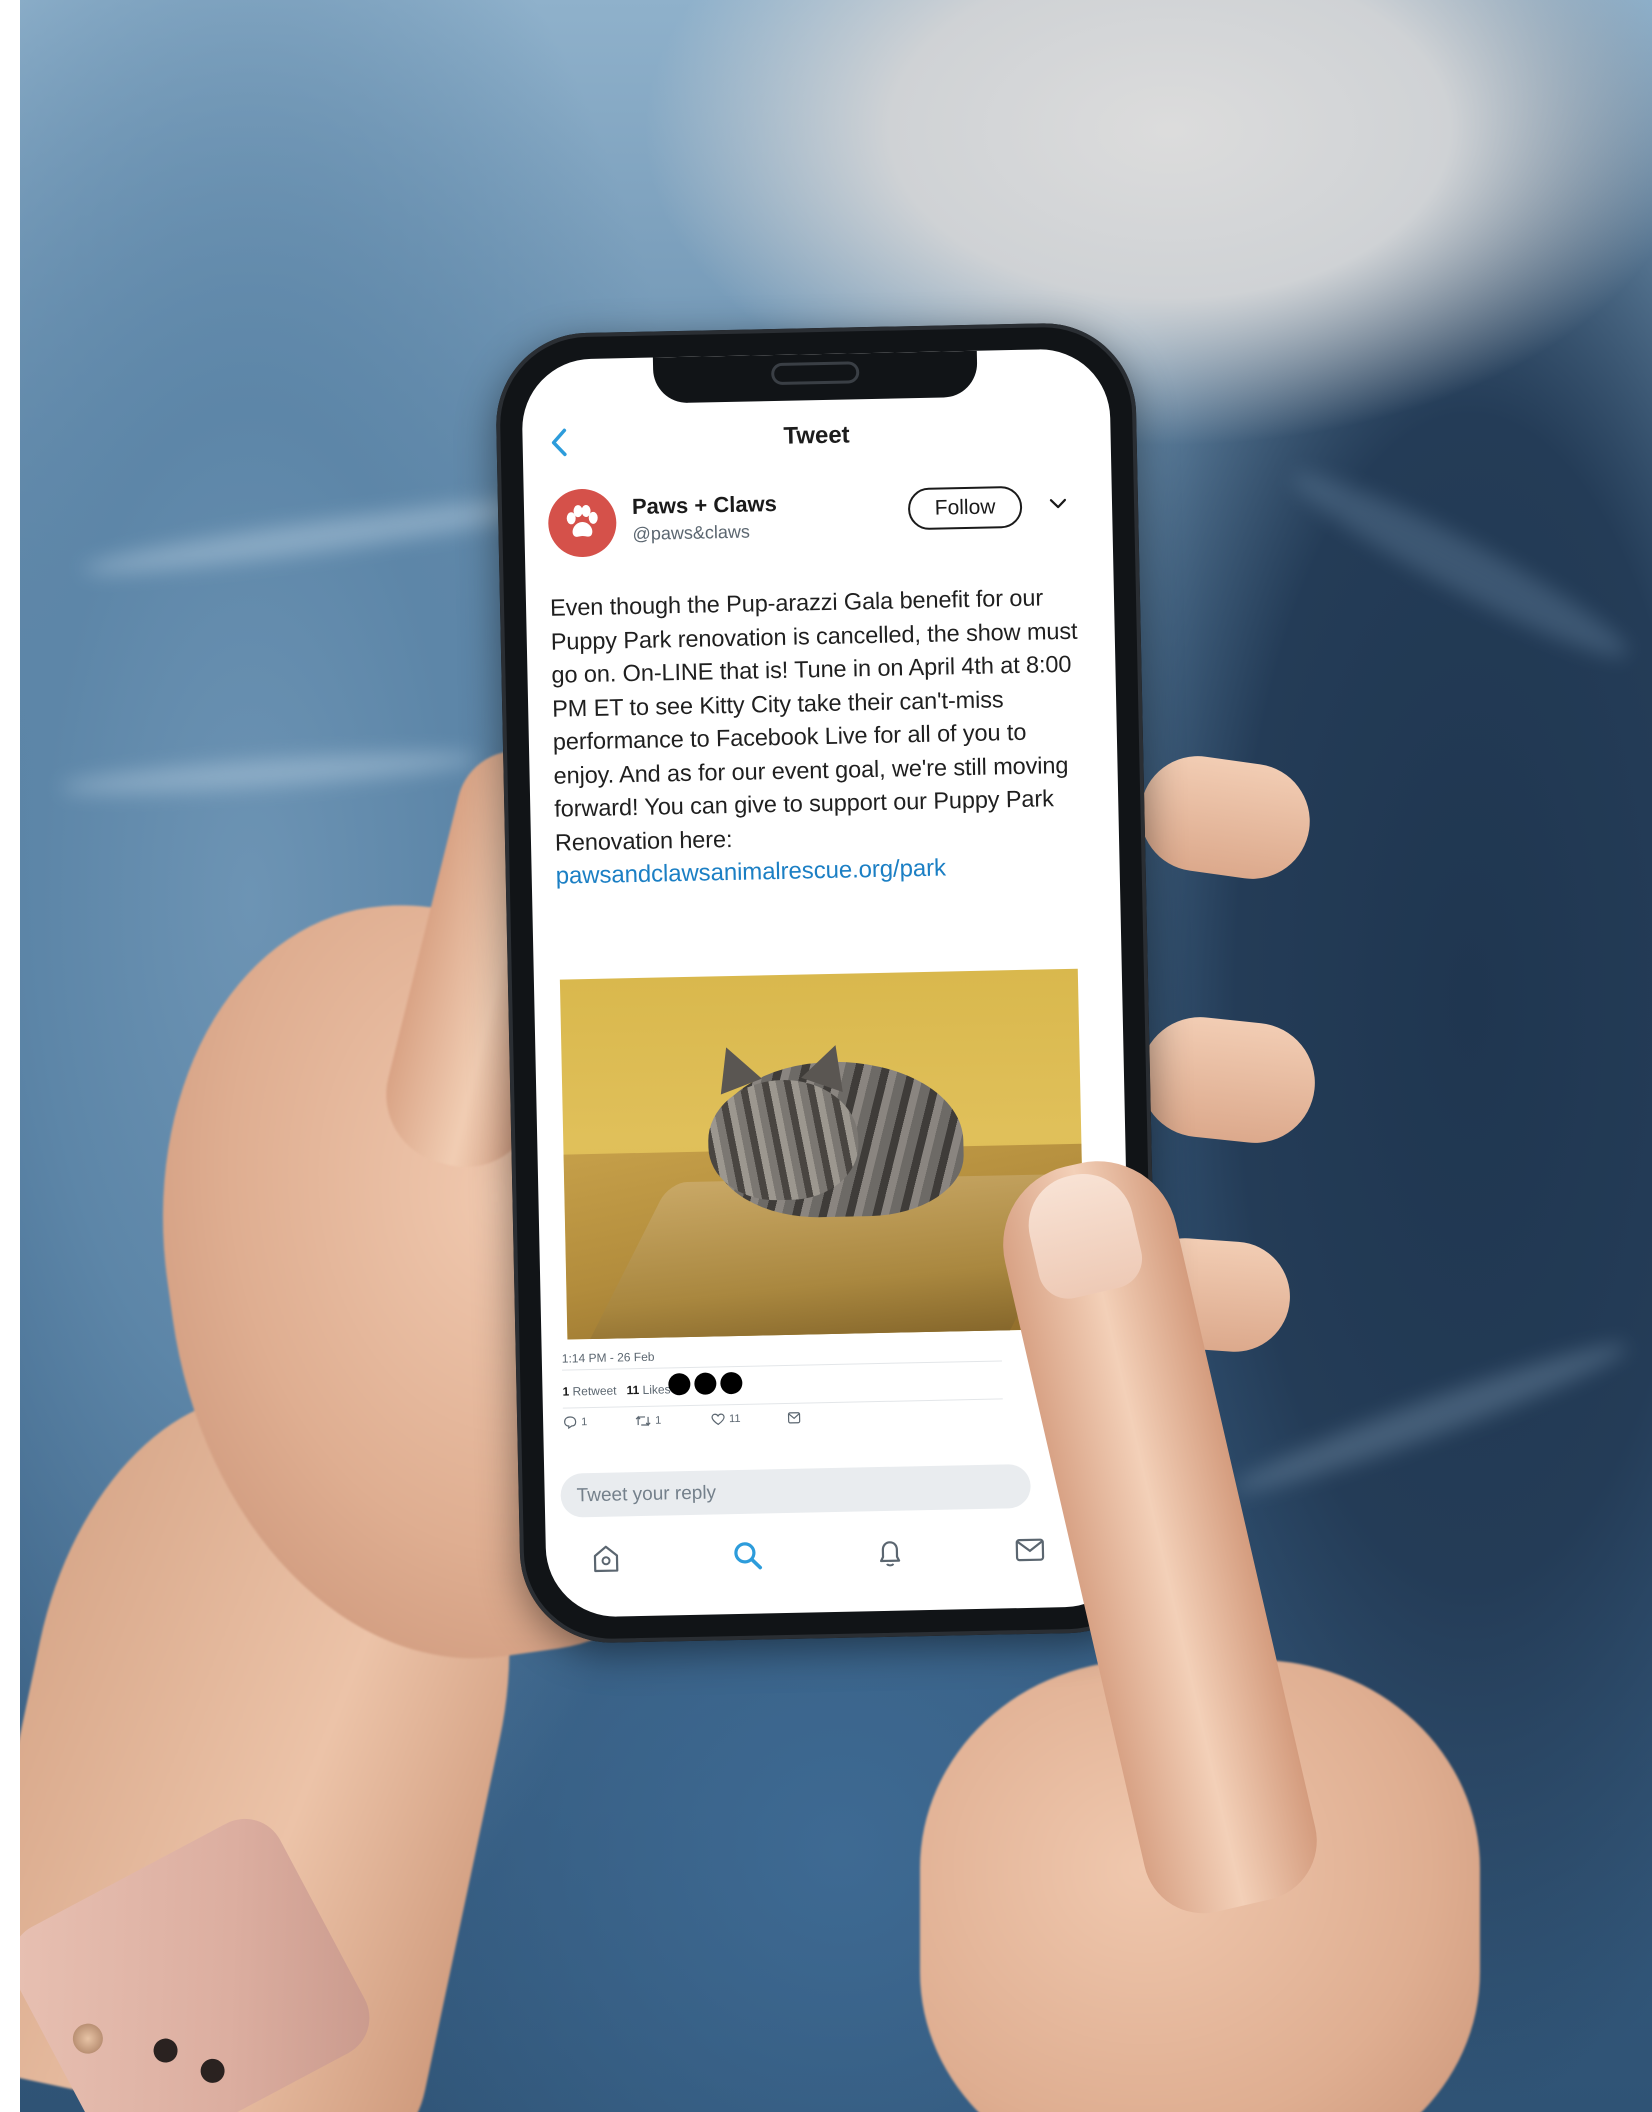 The height and width of the screenshot is (2112, 1652). What do you see at coordinates (691, 533) in the screenshot?
I see `user-handle: @paws&claws` at bounding box center [691, 533].